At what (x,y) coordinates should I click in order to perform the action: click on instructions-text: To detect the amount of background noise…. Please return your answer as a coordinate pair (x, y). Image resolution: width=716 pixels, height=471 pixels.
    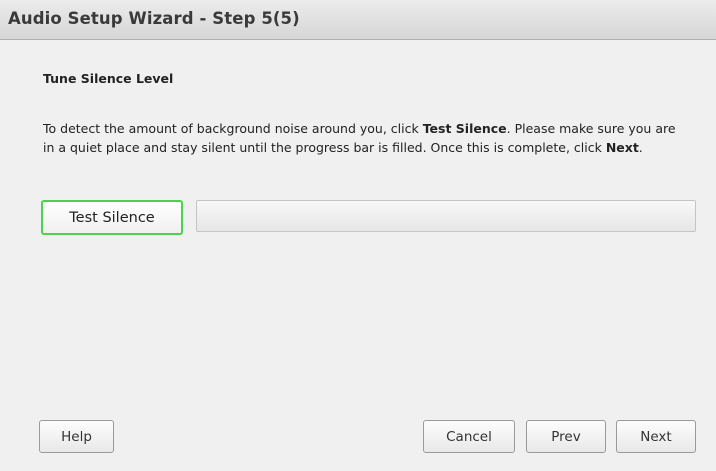
    Looking at the image, I should click on (363, 138).